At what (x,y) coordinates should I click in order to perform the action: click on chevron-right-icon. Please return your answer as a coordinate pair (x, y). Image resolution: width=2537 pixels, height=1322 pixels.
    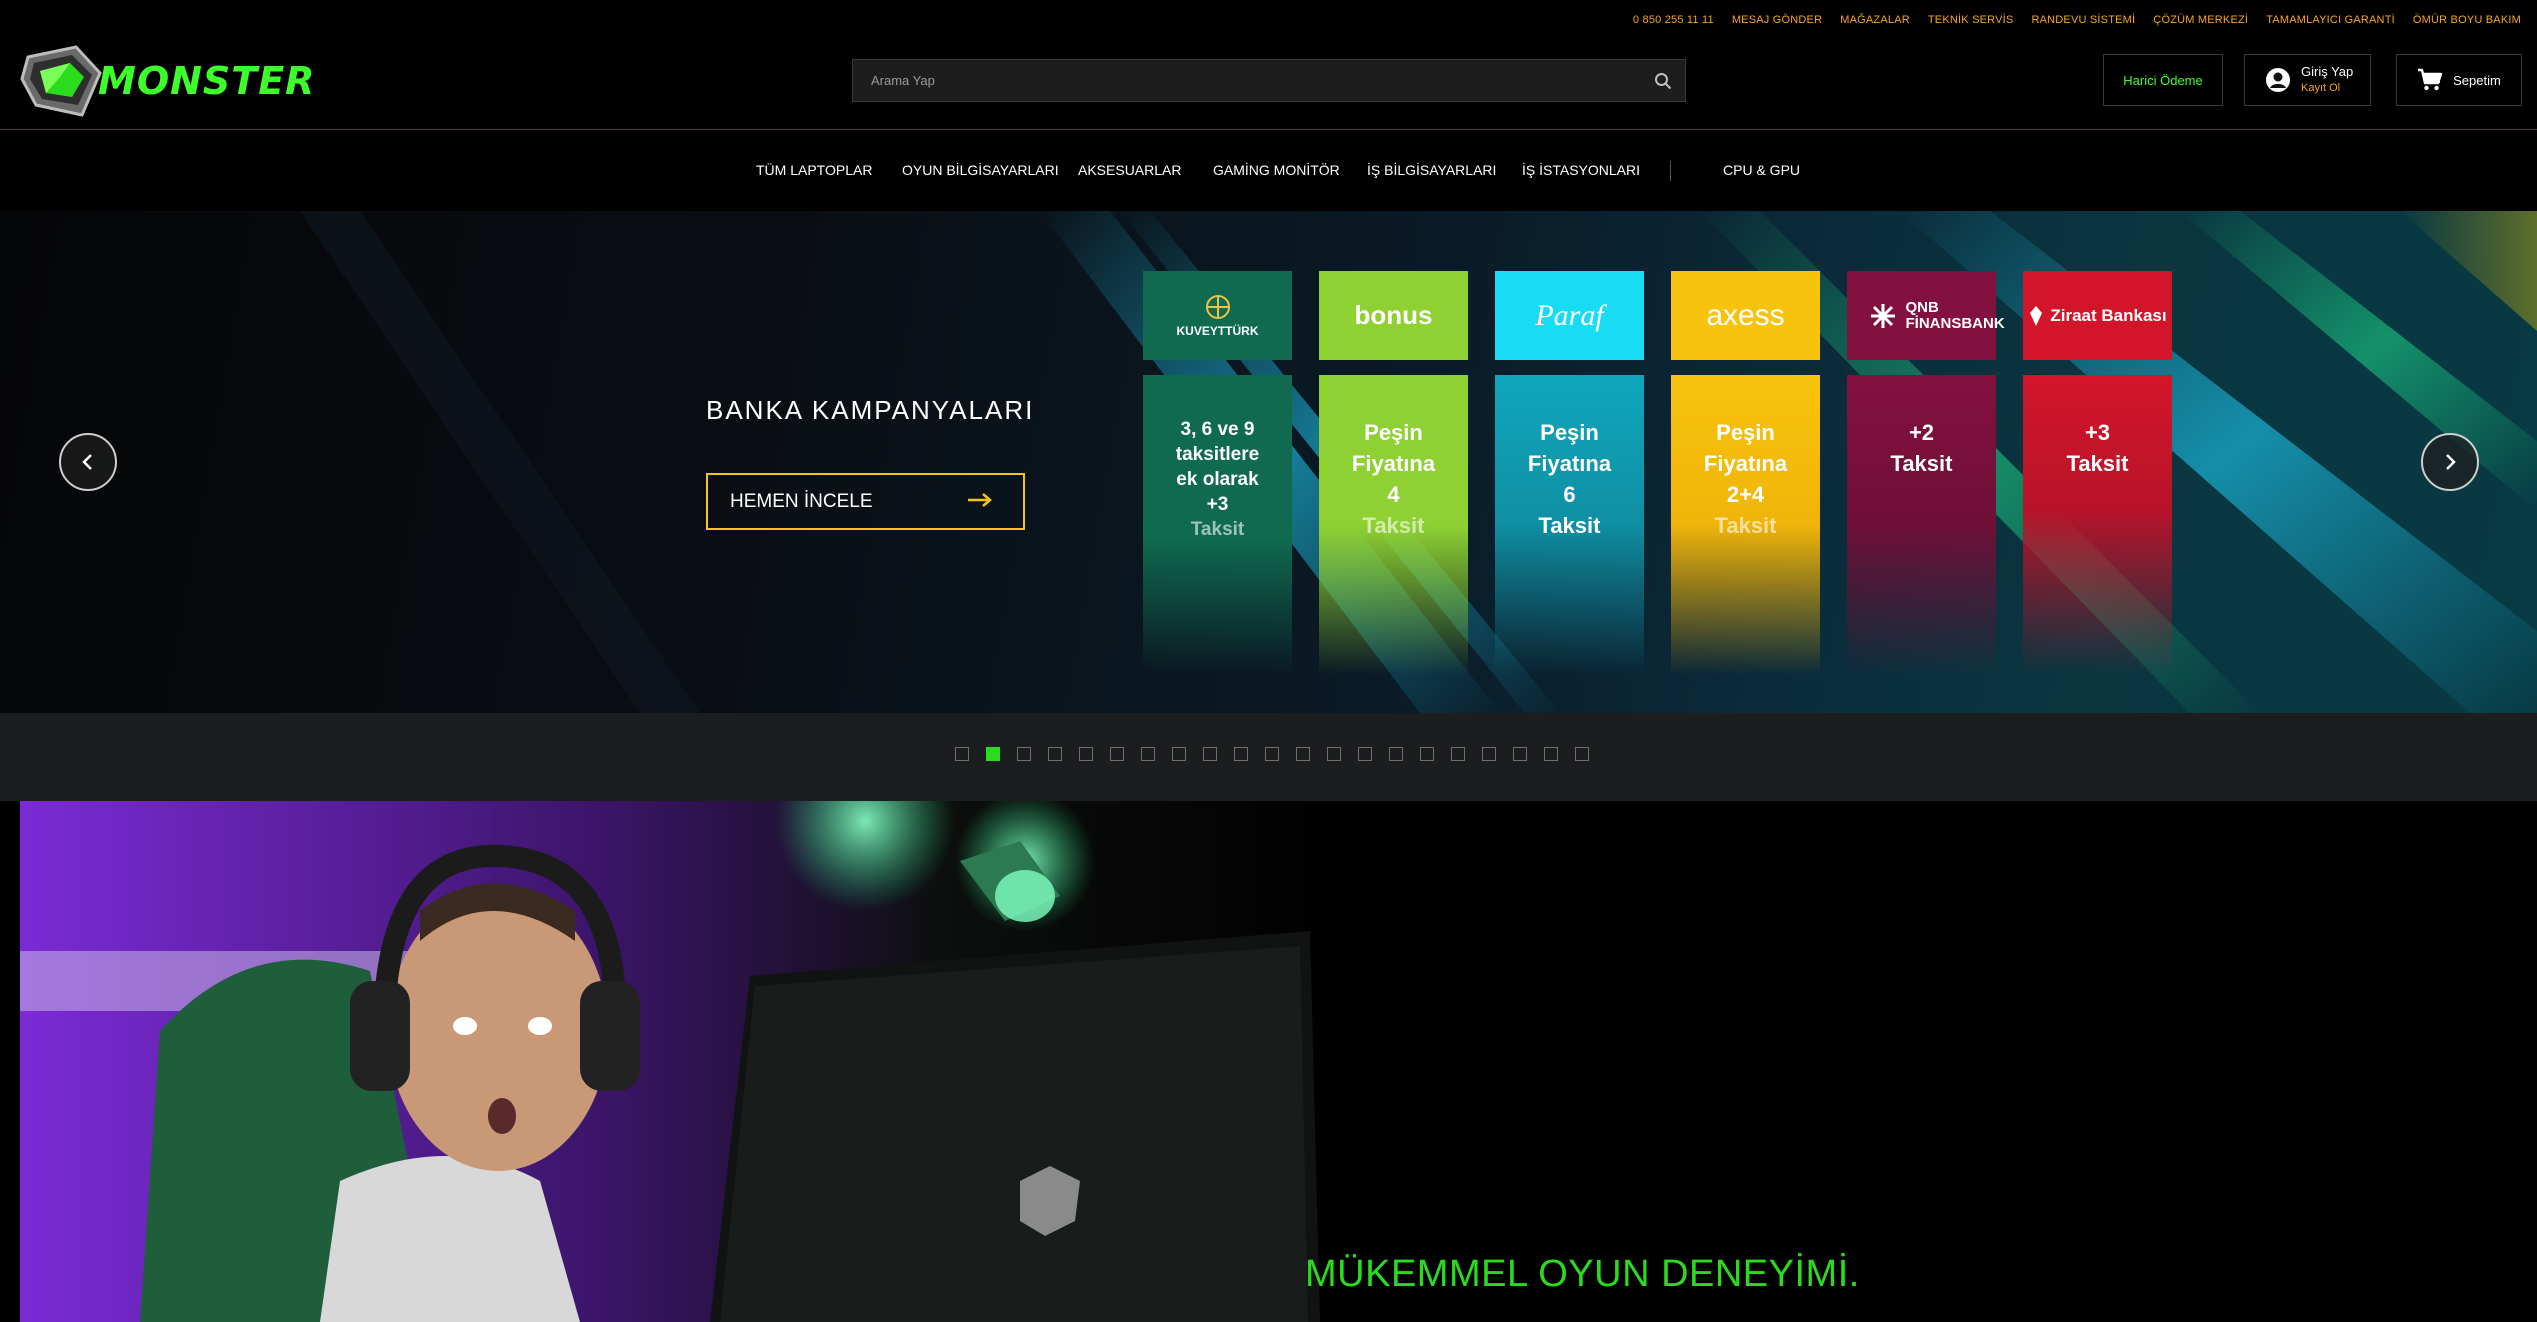
    Looking at the image, I should click on (2451, 462).